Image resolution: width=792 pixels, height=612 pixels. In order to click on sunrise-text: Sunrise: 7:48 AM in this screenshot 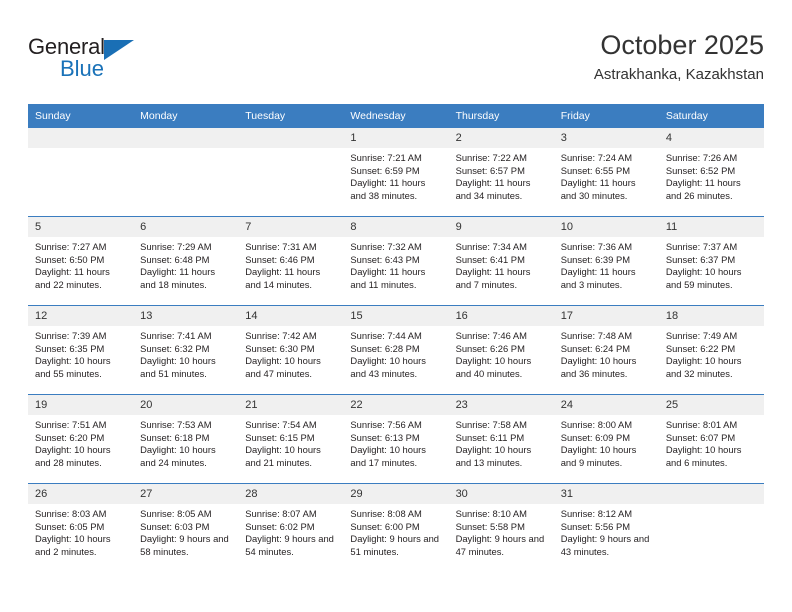, I will do `click(596, 335)`.